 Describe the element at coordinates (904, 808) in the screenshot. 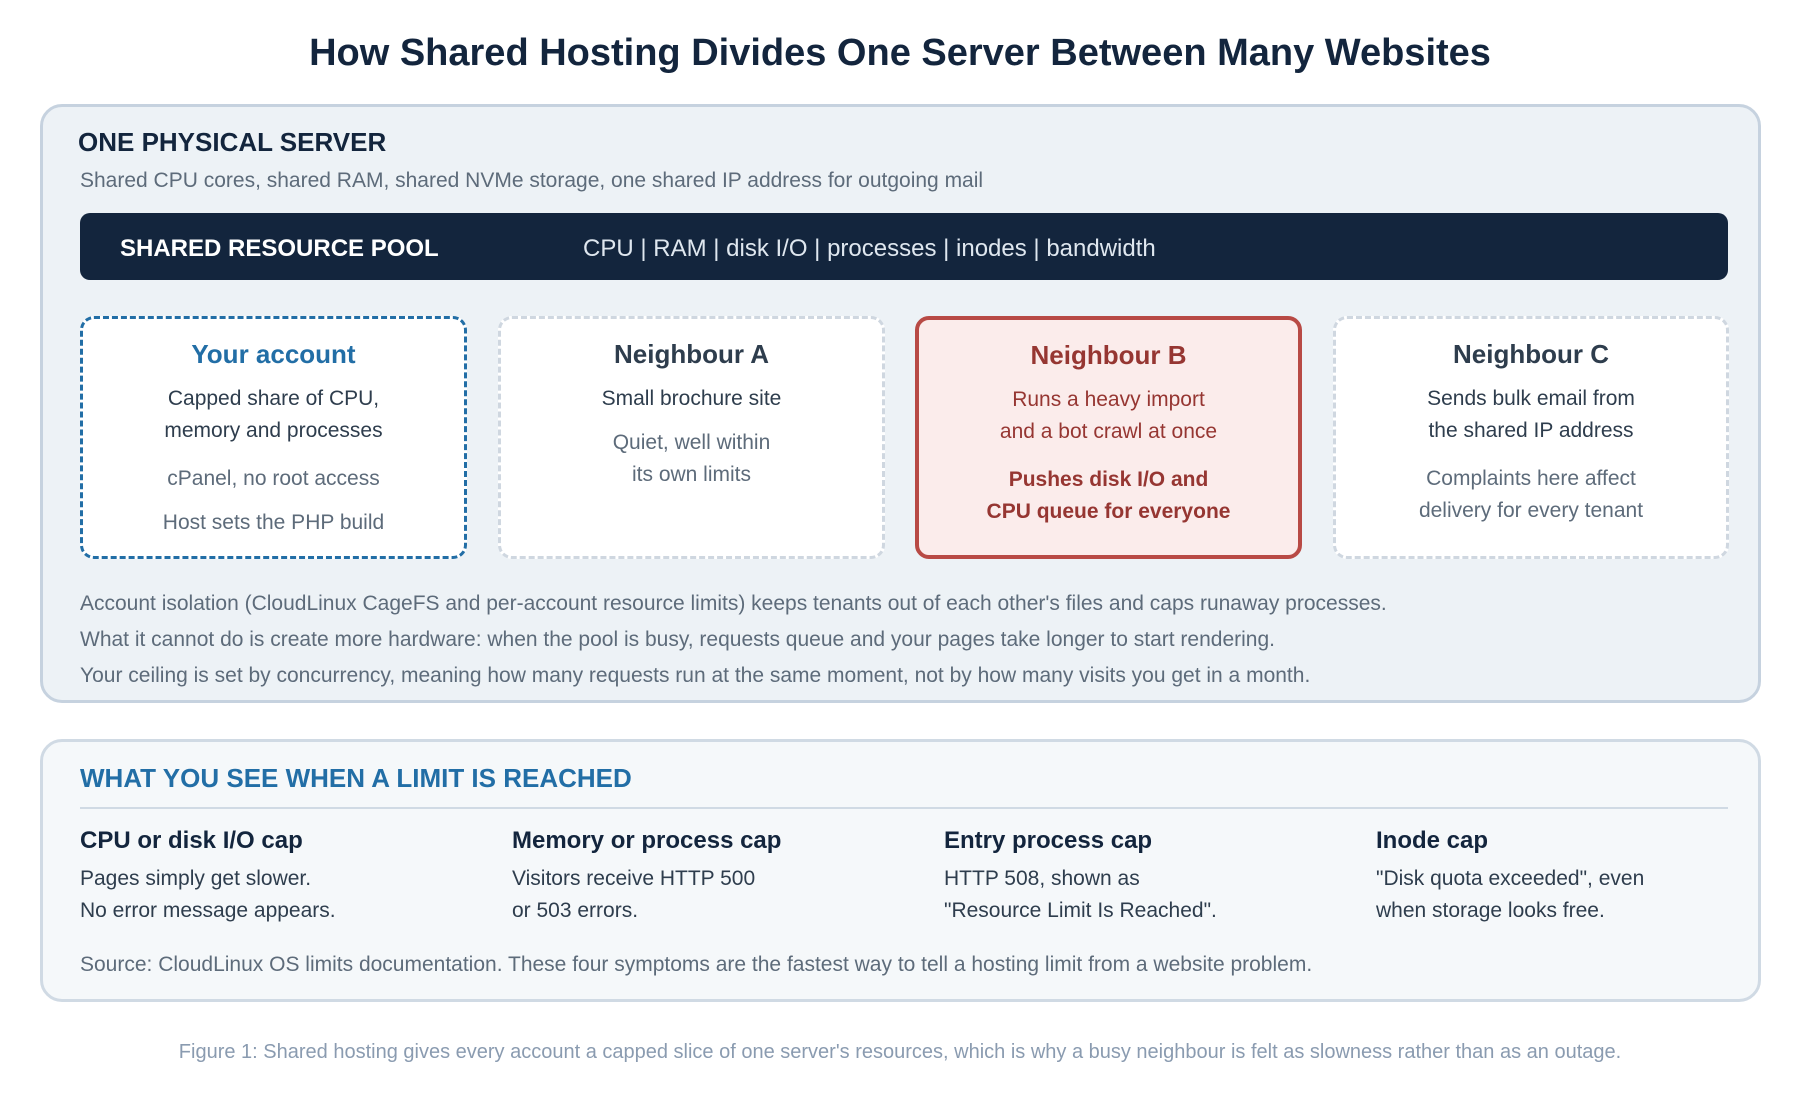

I see `limits-divider` at that location.